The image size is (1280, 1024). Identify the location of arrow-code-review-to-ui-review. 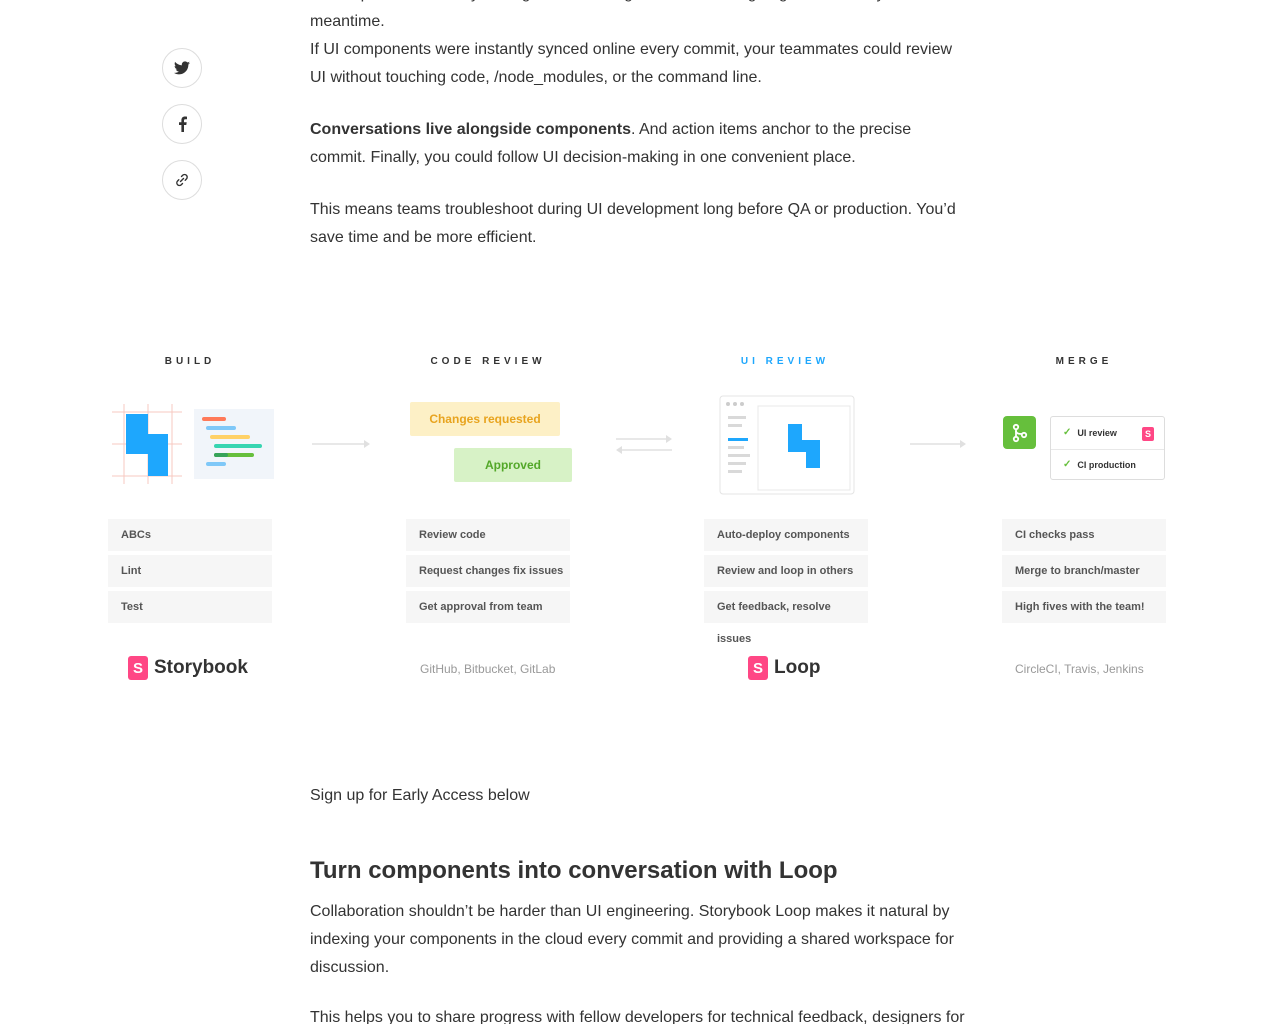
(641, 439).